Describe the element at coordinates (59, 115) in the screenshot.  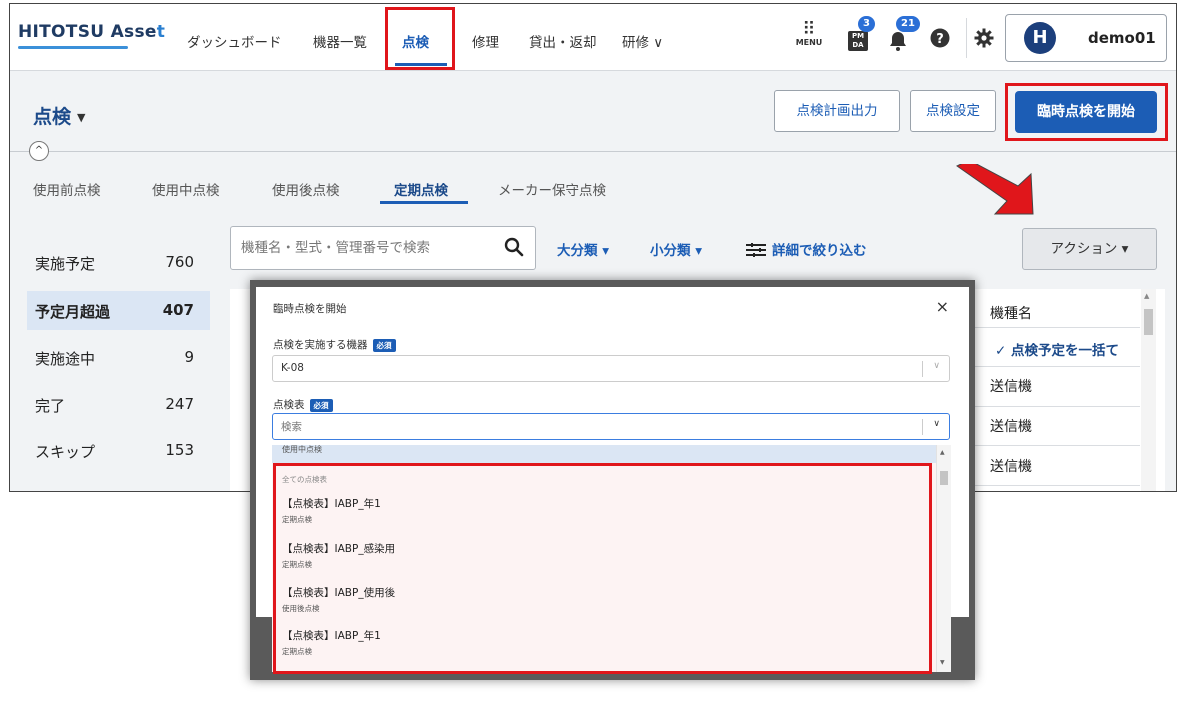
I see `page-title: 点検 ▼` at that location.